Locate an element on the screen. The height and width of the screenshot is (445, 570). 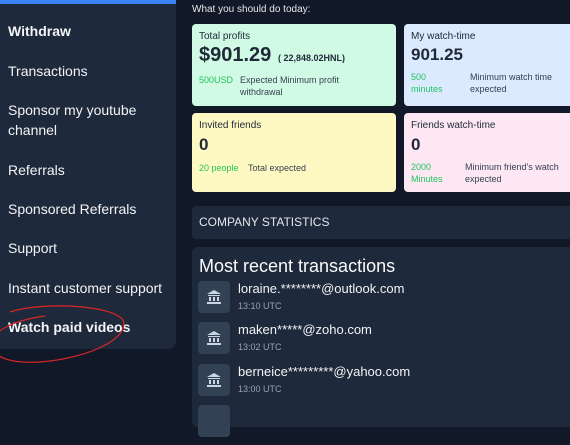
sidebar-item-label: channel is located at coordinates (33, 130).